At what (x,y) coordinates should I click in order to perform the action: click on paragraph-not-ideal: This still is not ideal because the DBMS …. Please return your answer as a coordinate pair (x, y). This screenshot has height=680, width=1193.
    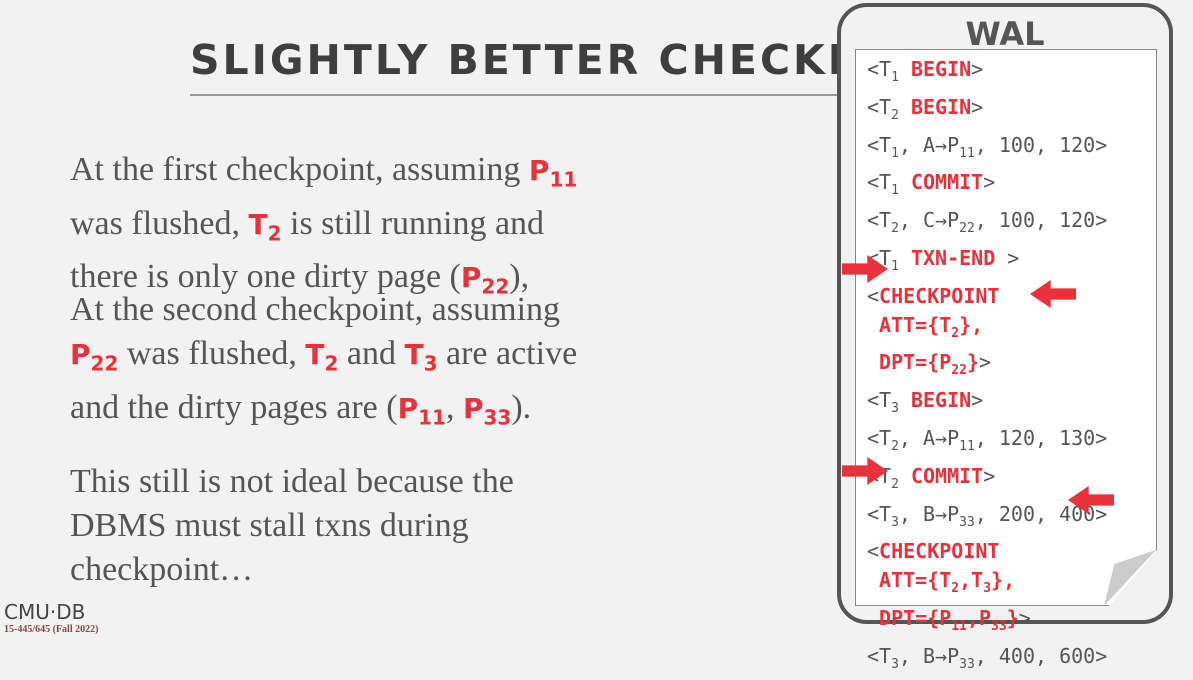
    Looking at the image, I should click on (292, 526).